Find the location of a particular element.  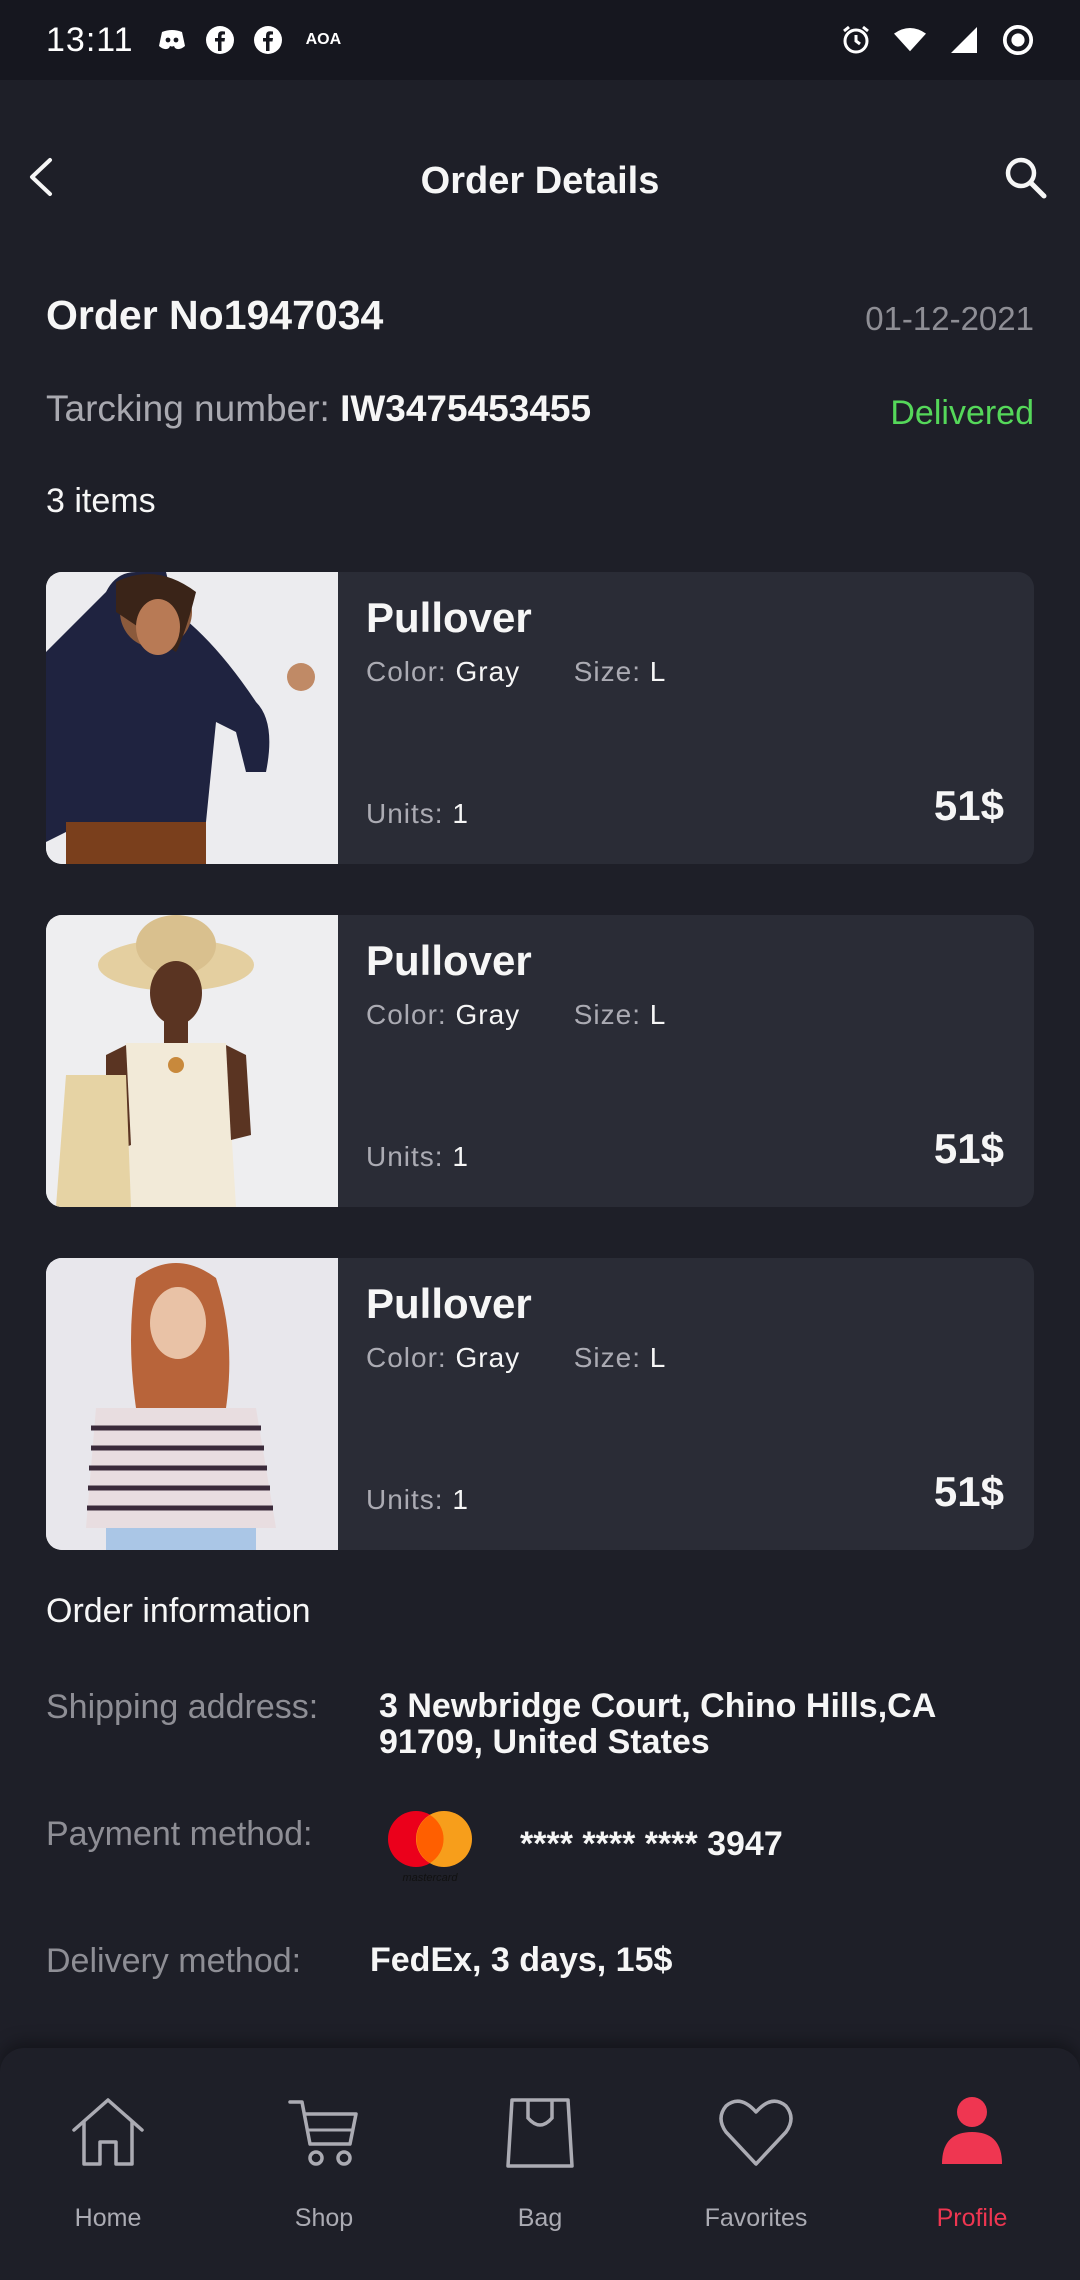

nav-home: Home is located at coordinates (108, 2164).